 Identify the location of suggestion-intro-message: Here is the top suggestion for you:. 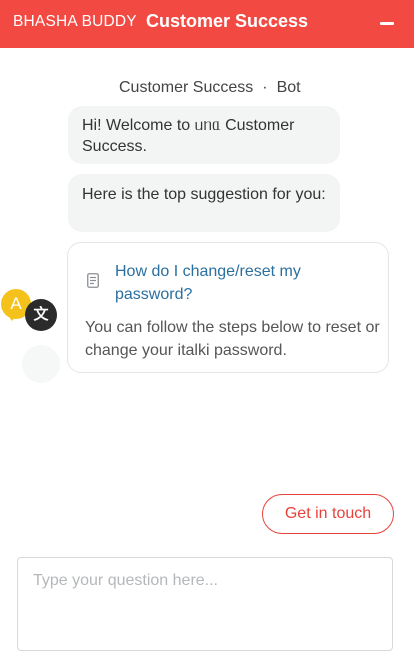
(204, 203).